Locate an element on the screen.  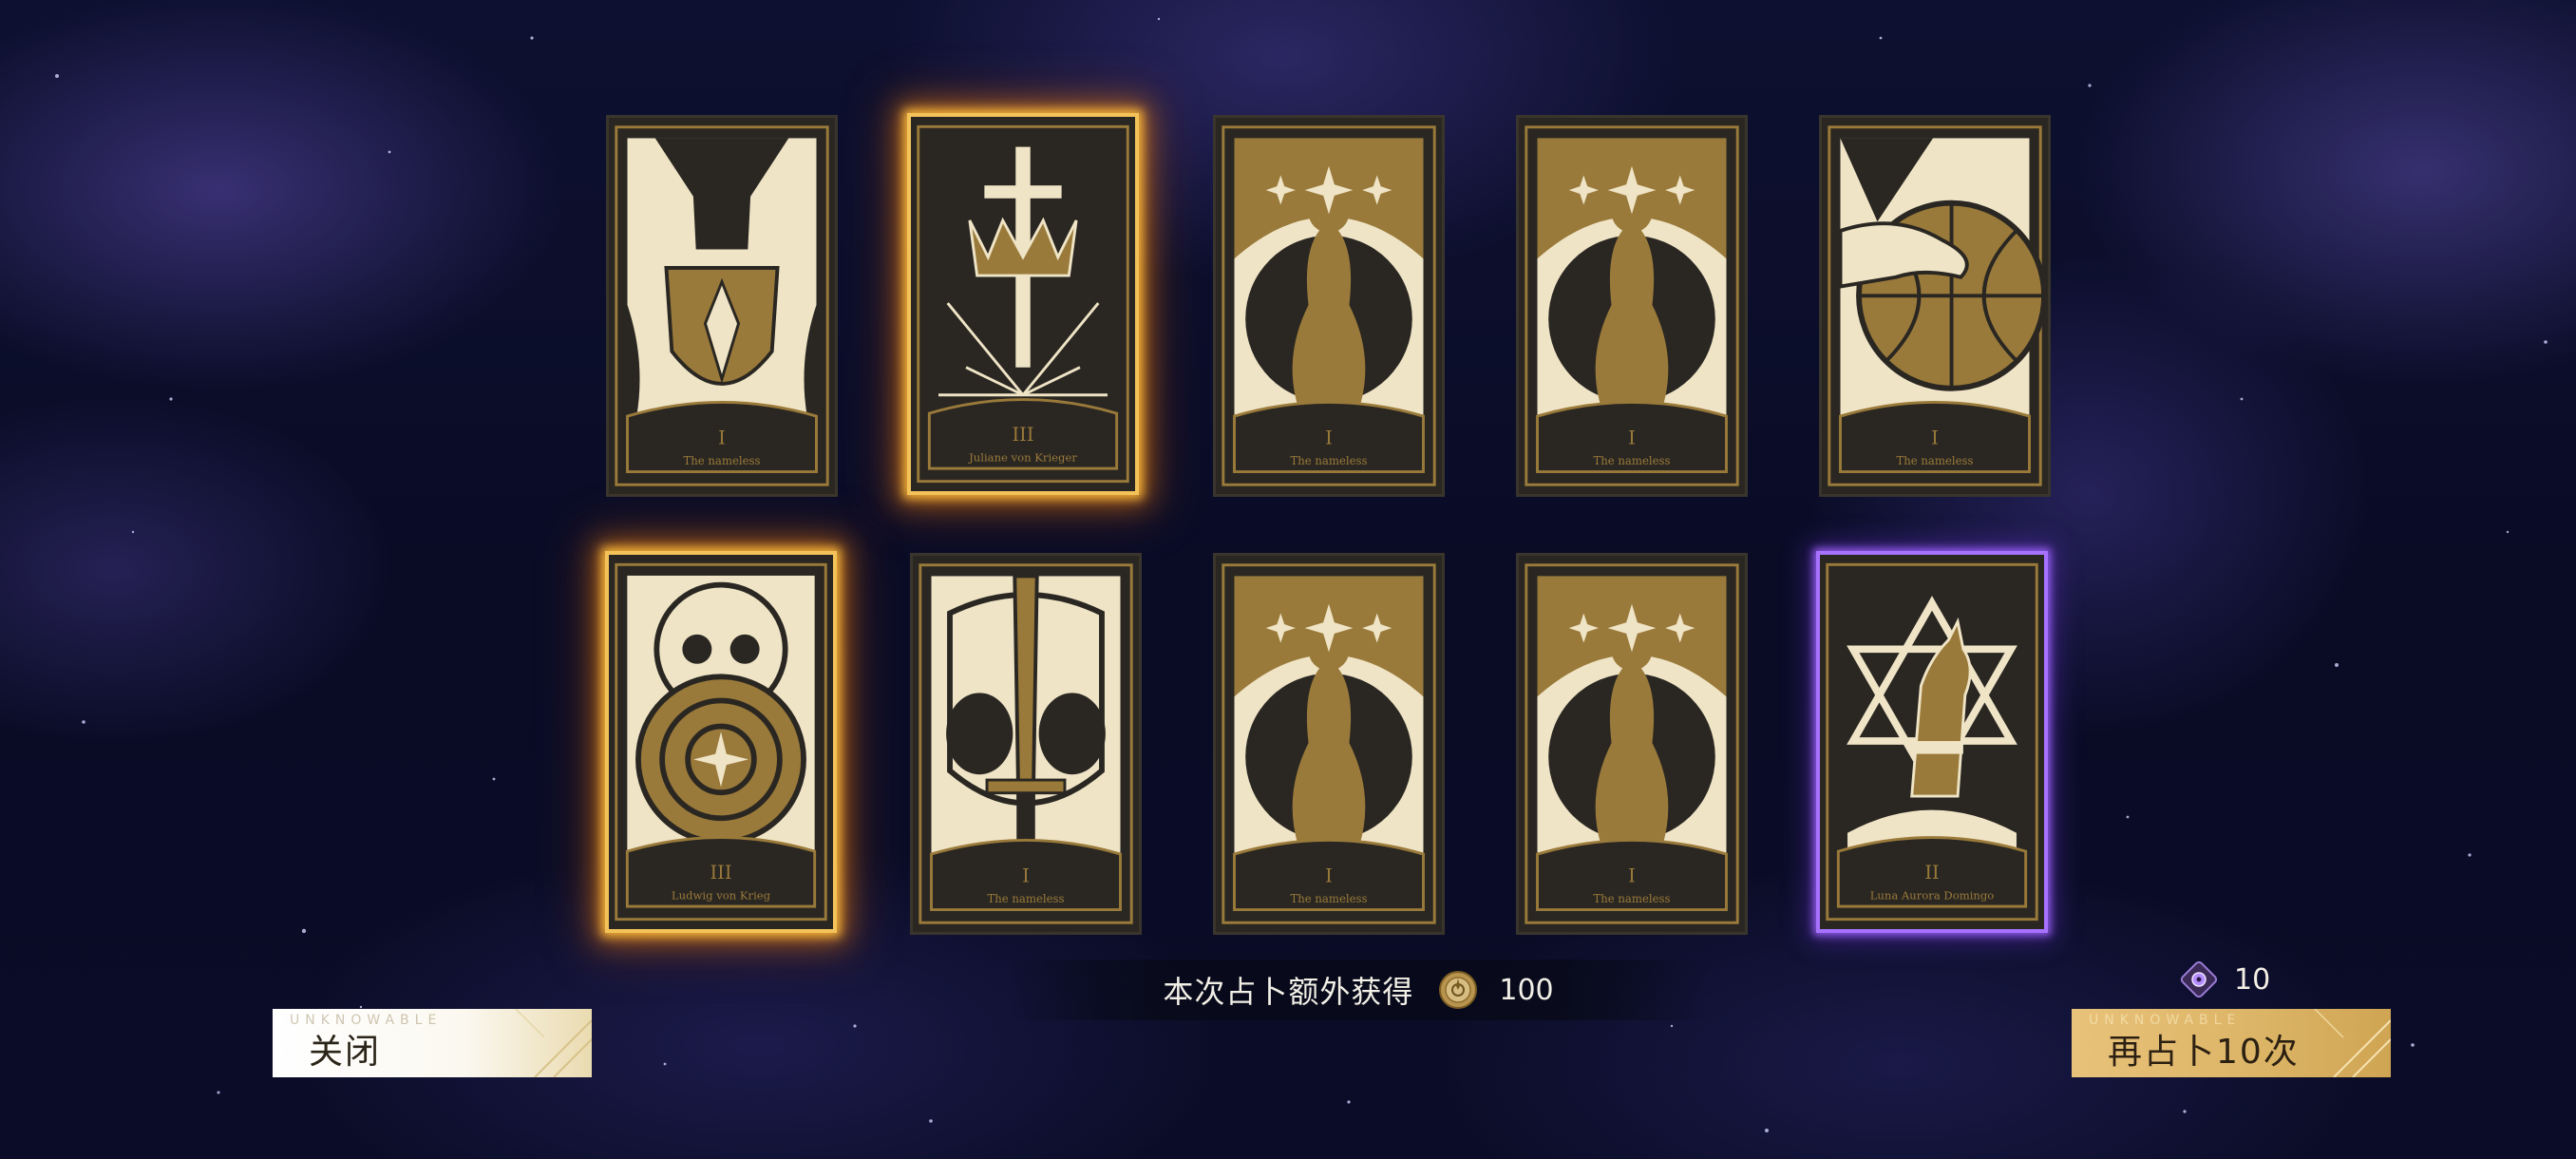
draw-cost-amount: 10 is located at coordinates (2252, 979).